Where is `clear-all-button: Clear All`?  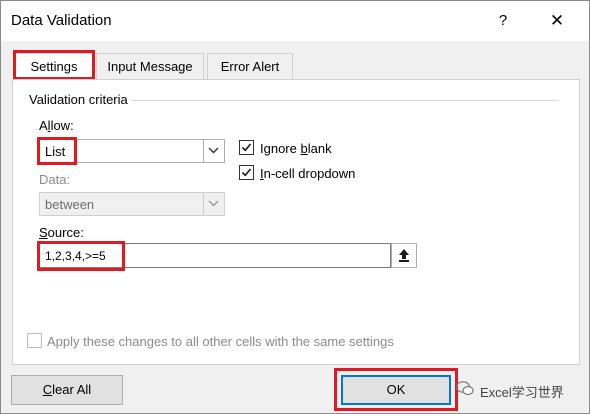
clear-all-button: Clear All is located at coordinates (67, 390).